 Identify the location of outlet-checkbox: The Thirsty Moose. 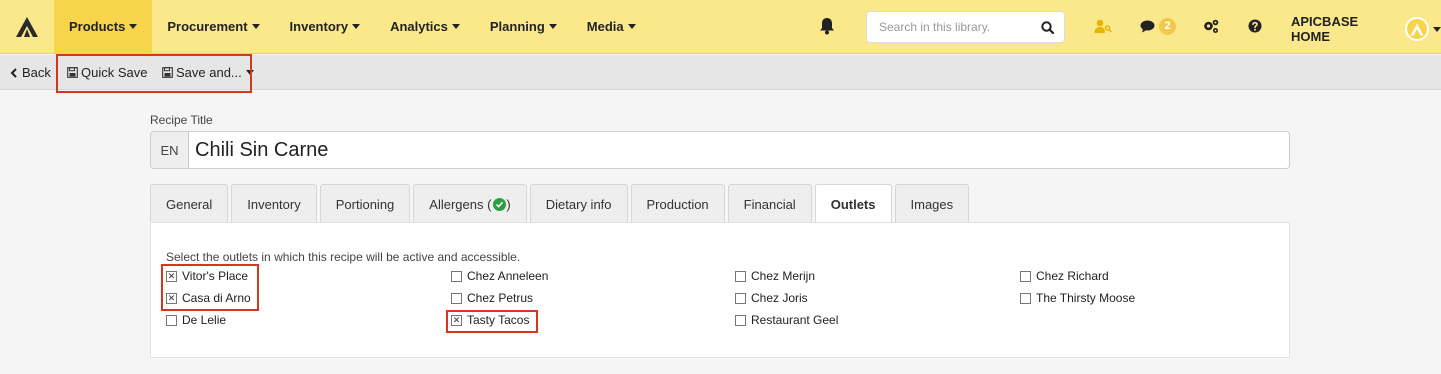
(1077, 298).